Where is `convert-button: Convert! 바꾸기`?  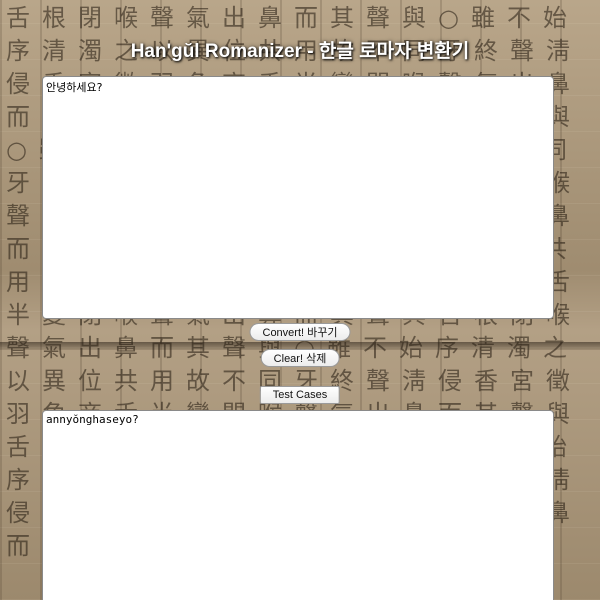
convert-button: Convert! 바꾸기 is located at coordinates (300, 332).